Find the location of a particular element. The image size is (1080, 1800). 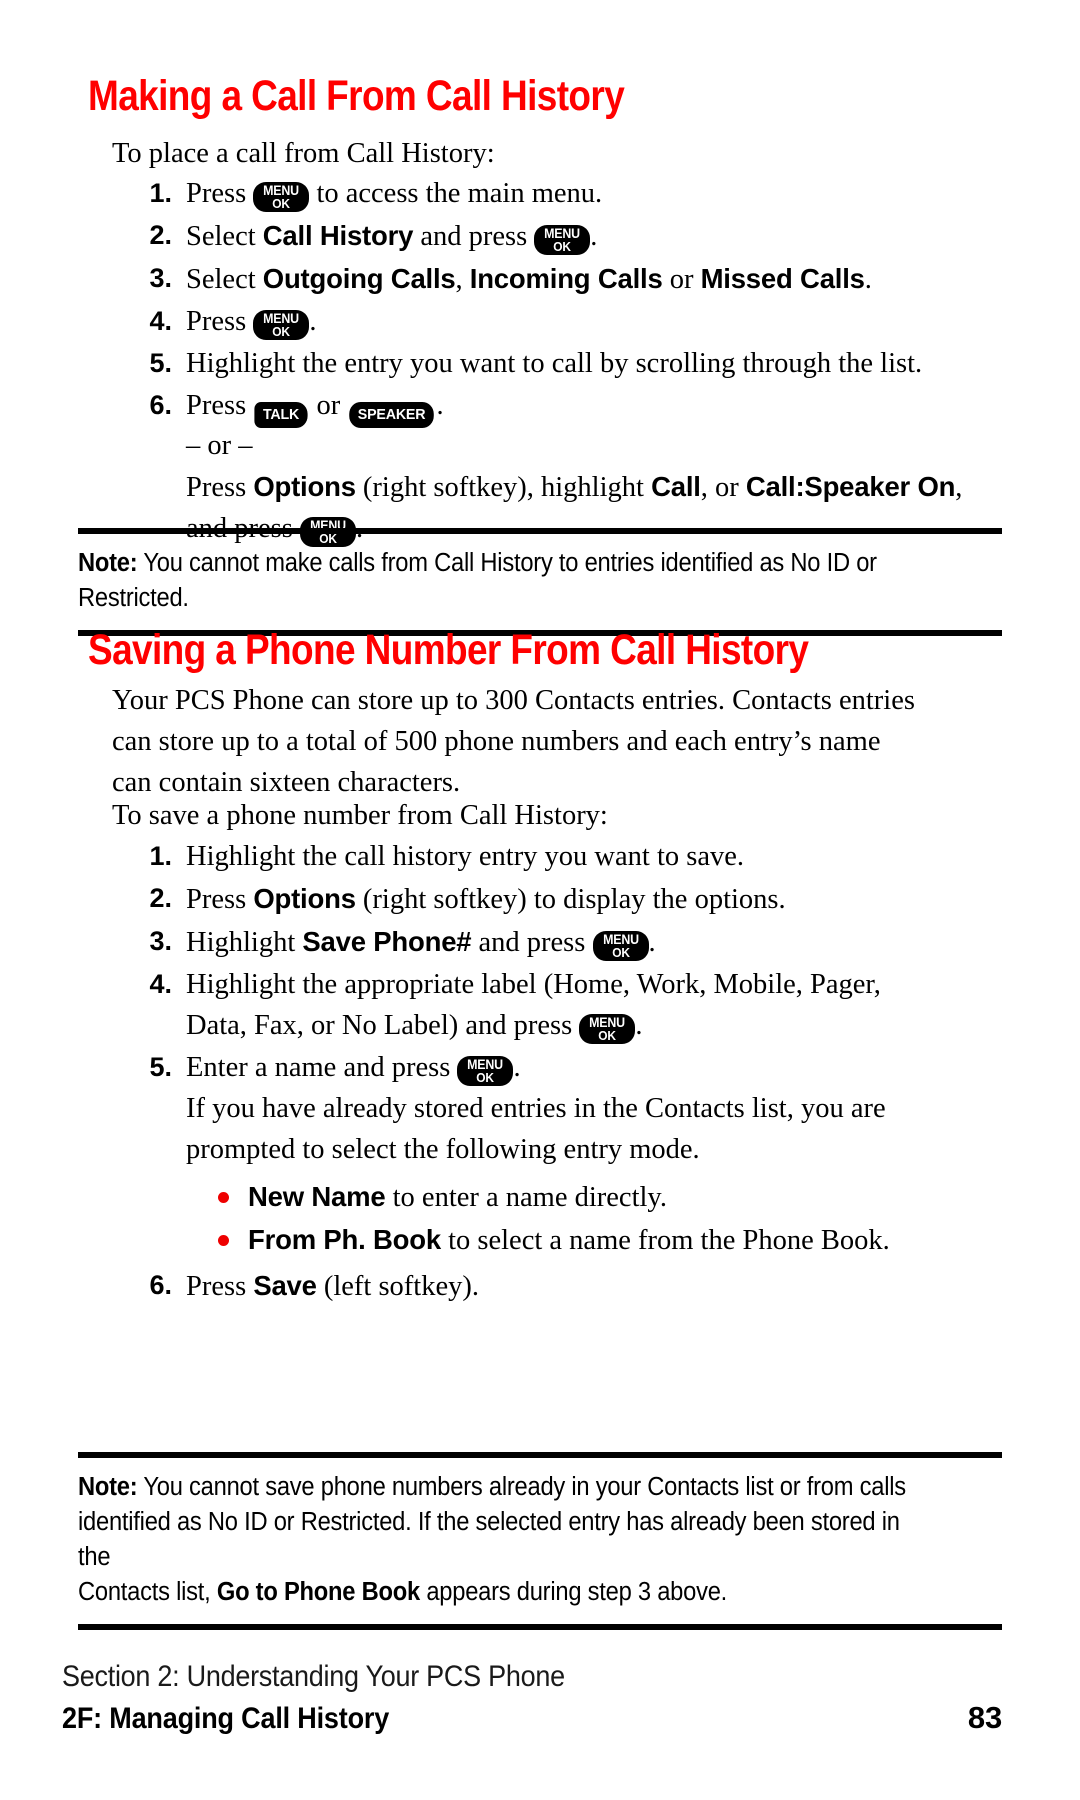

bullet-text: New Name to enter a name directly. is located at coordinates (638, 1197).